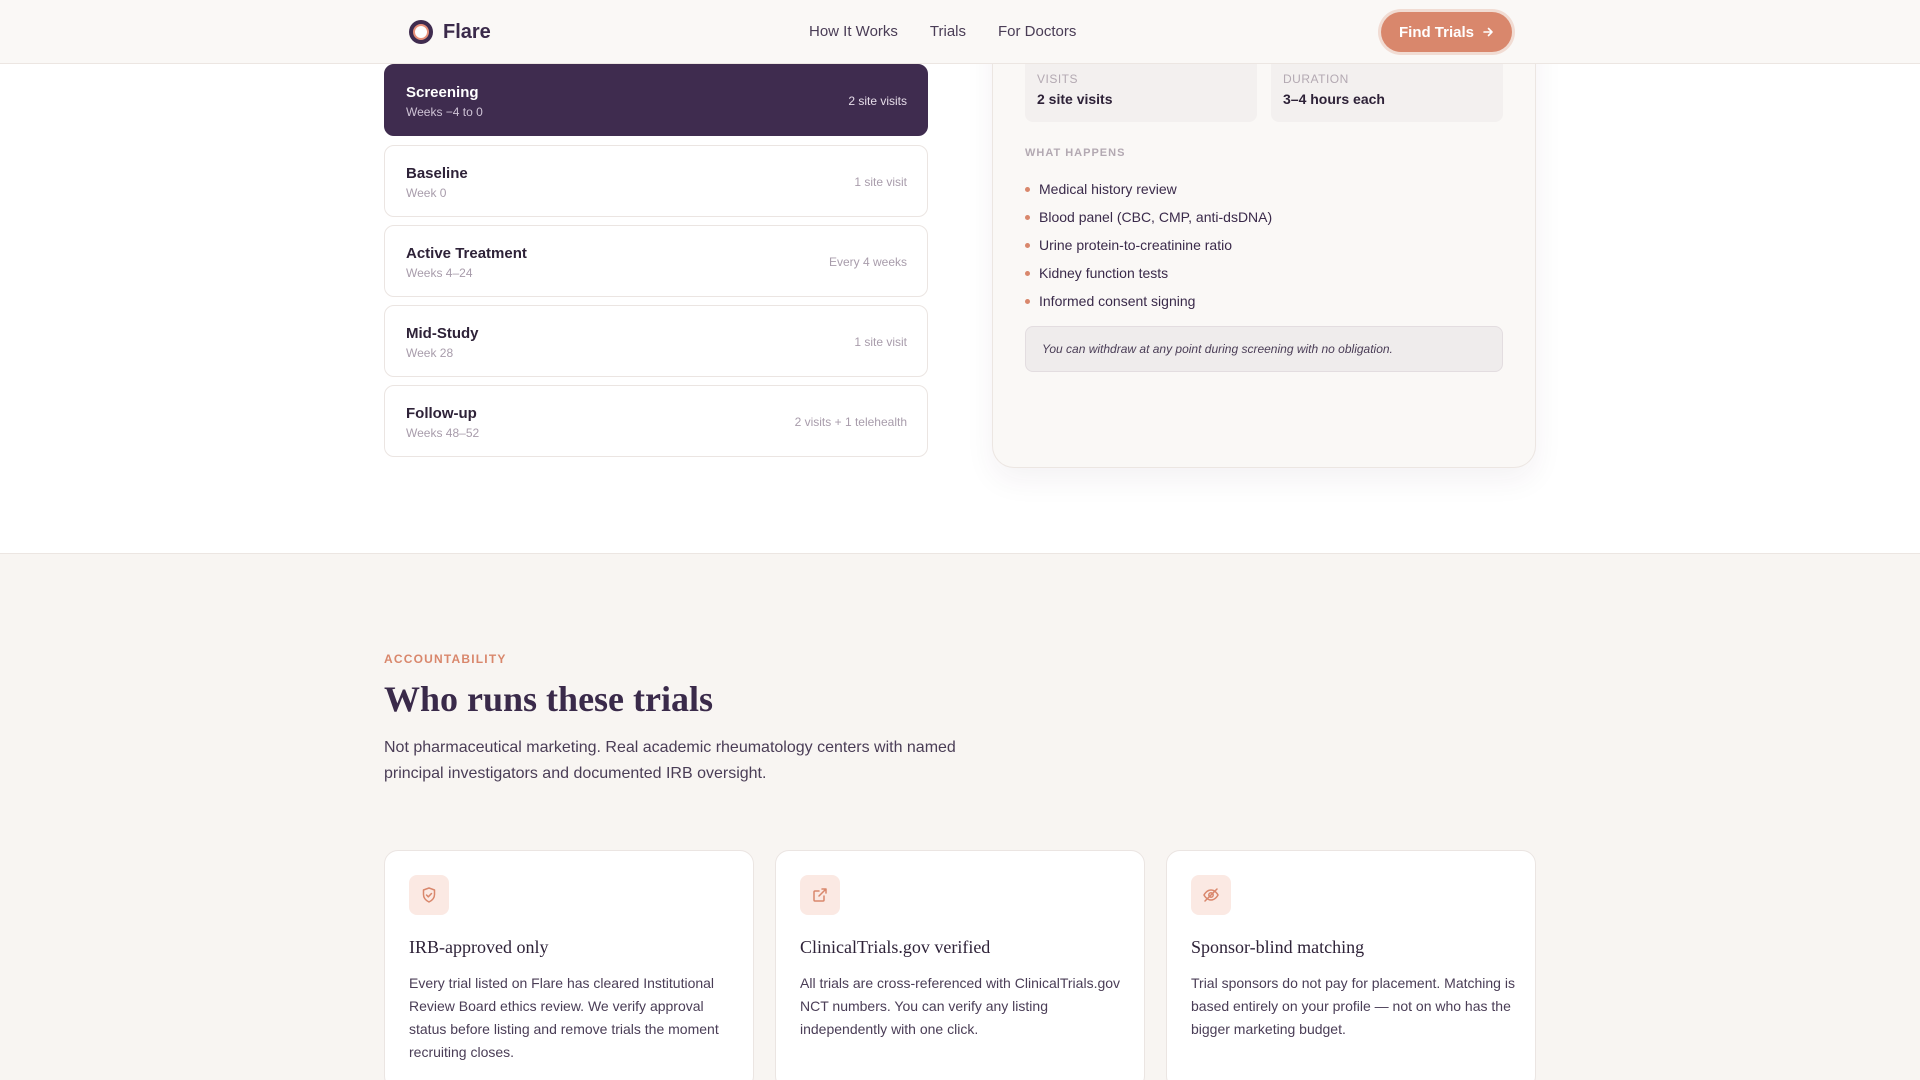 This screenshot has height=1080, width=1920. Describe the element at coordinates (437, 173) in the screenshot. I see `phase-name: Baseline` at that location.